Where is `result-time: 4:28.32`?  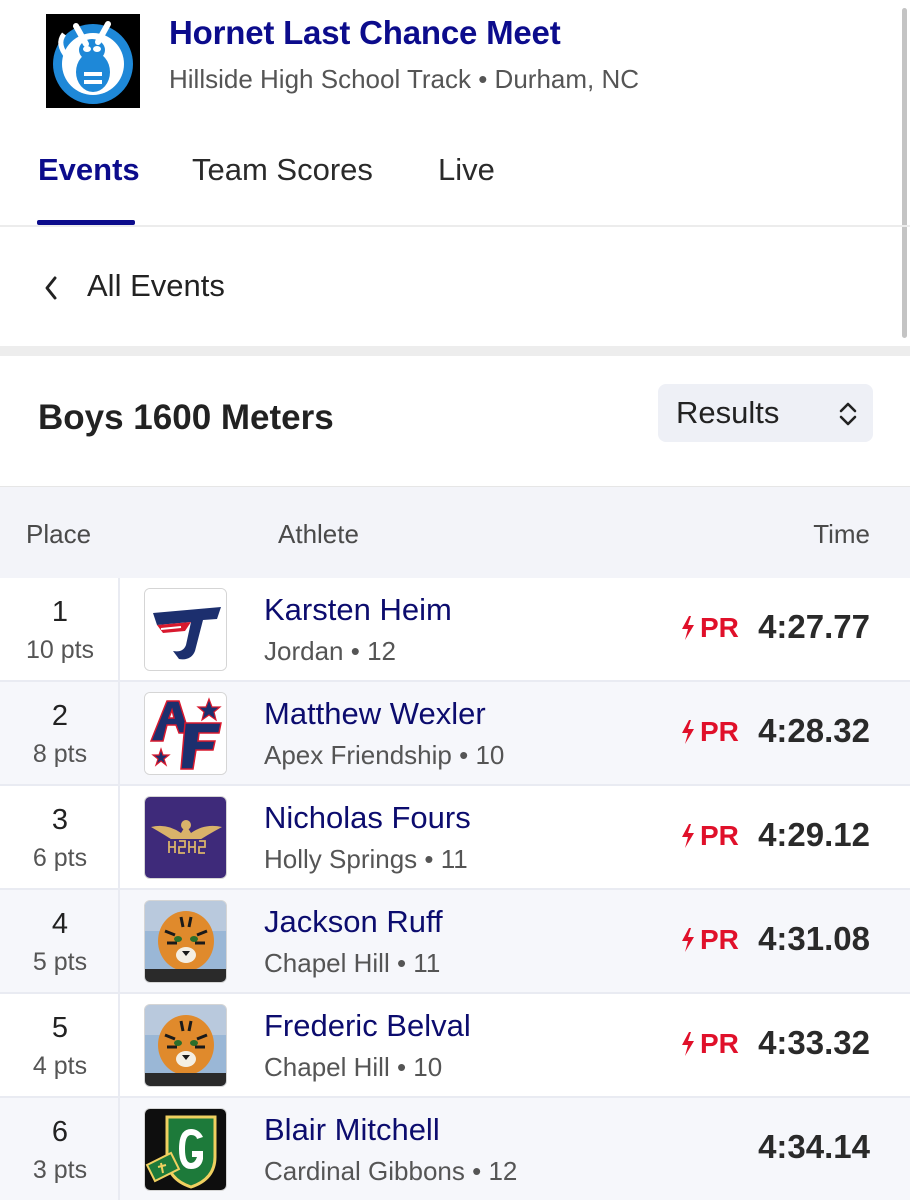 result-time: 4:28.32 is located at coordinates (814, 730).